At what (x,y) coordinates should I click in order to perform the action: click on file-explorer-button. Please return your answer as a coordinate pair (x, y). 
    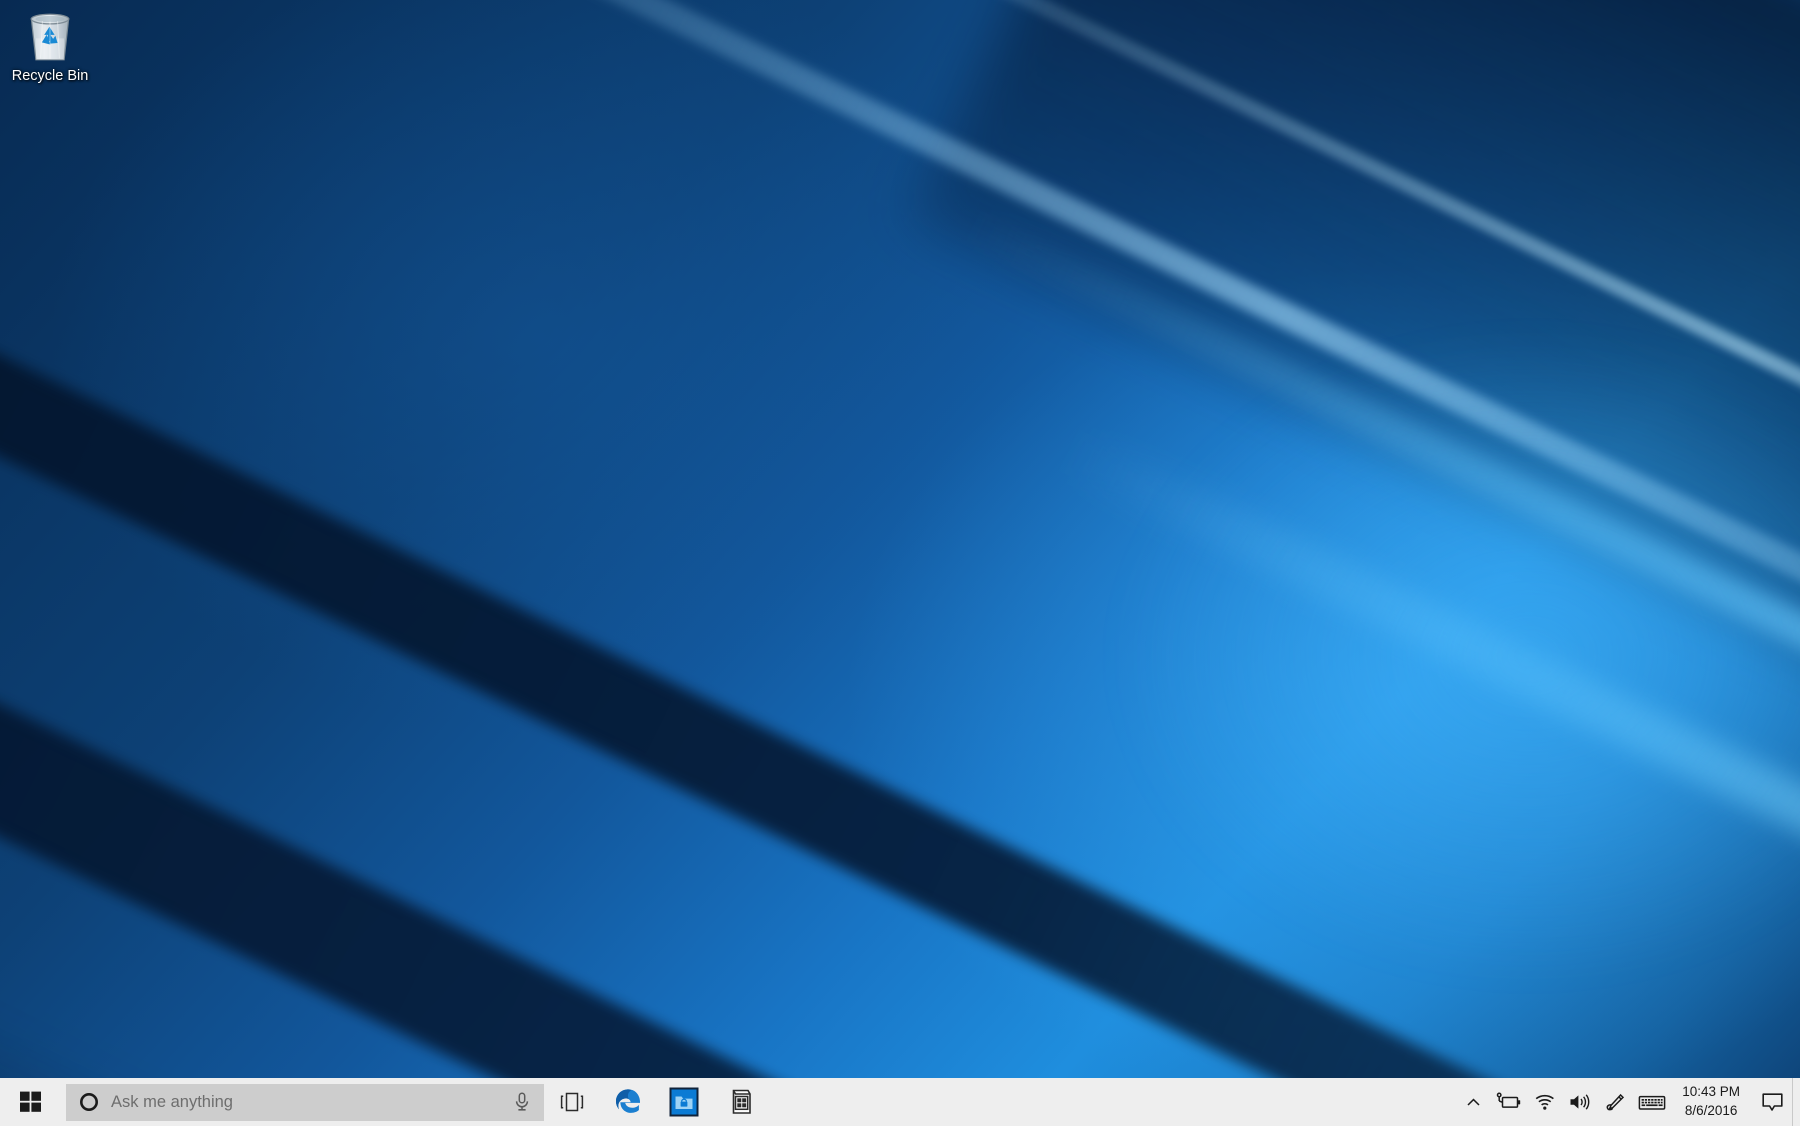
    Looking at the image, I should click on (684, 1102).